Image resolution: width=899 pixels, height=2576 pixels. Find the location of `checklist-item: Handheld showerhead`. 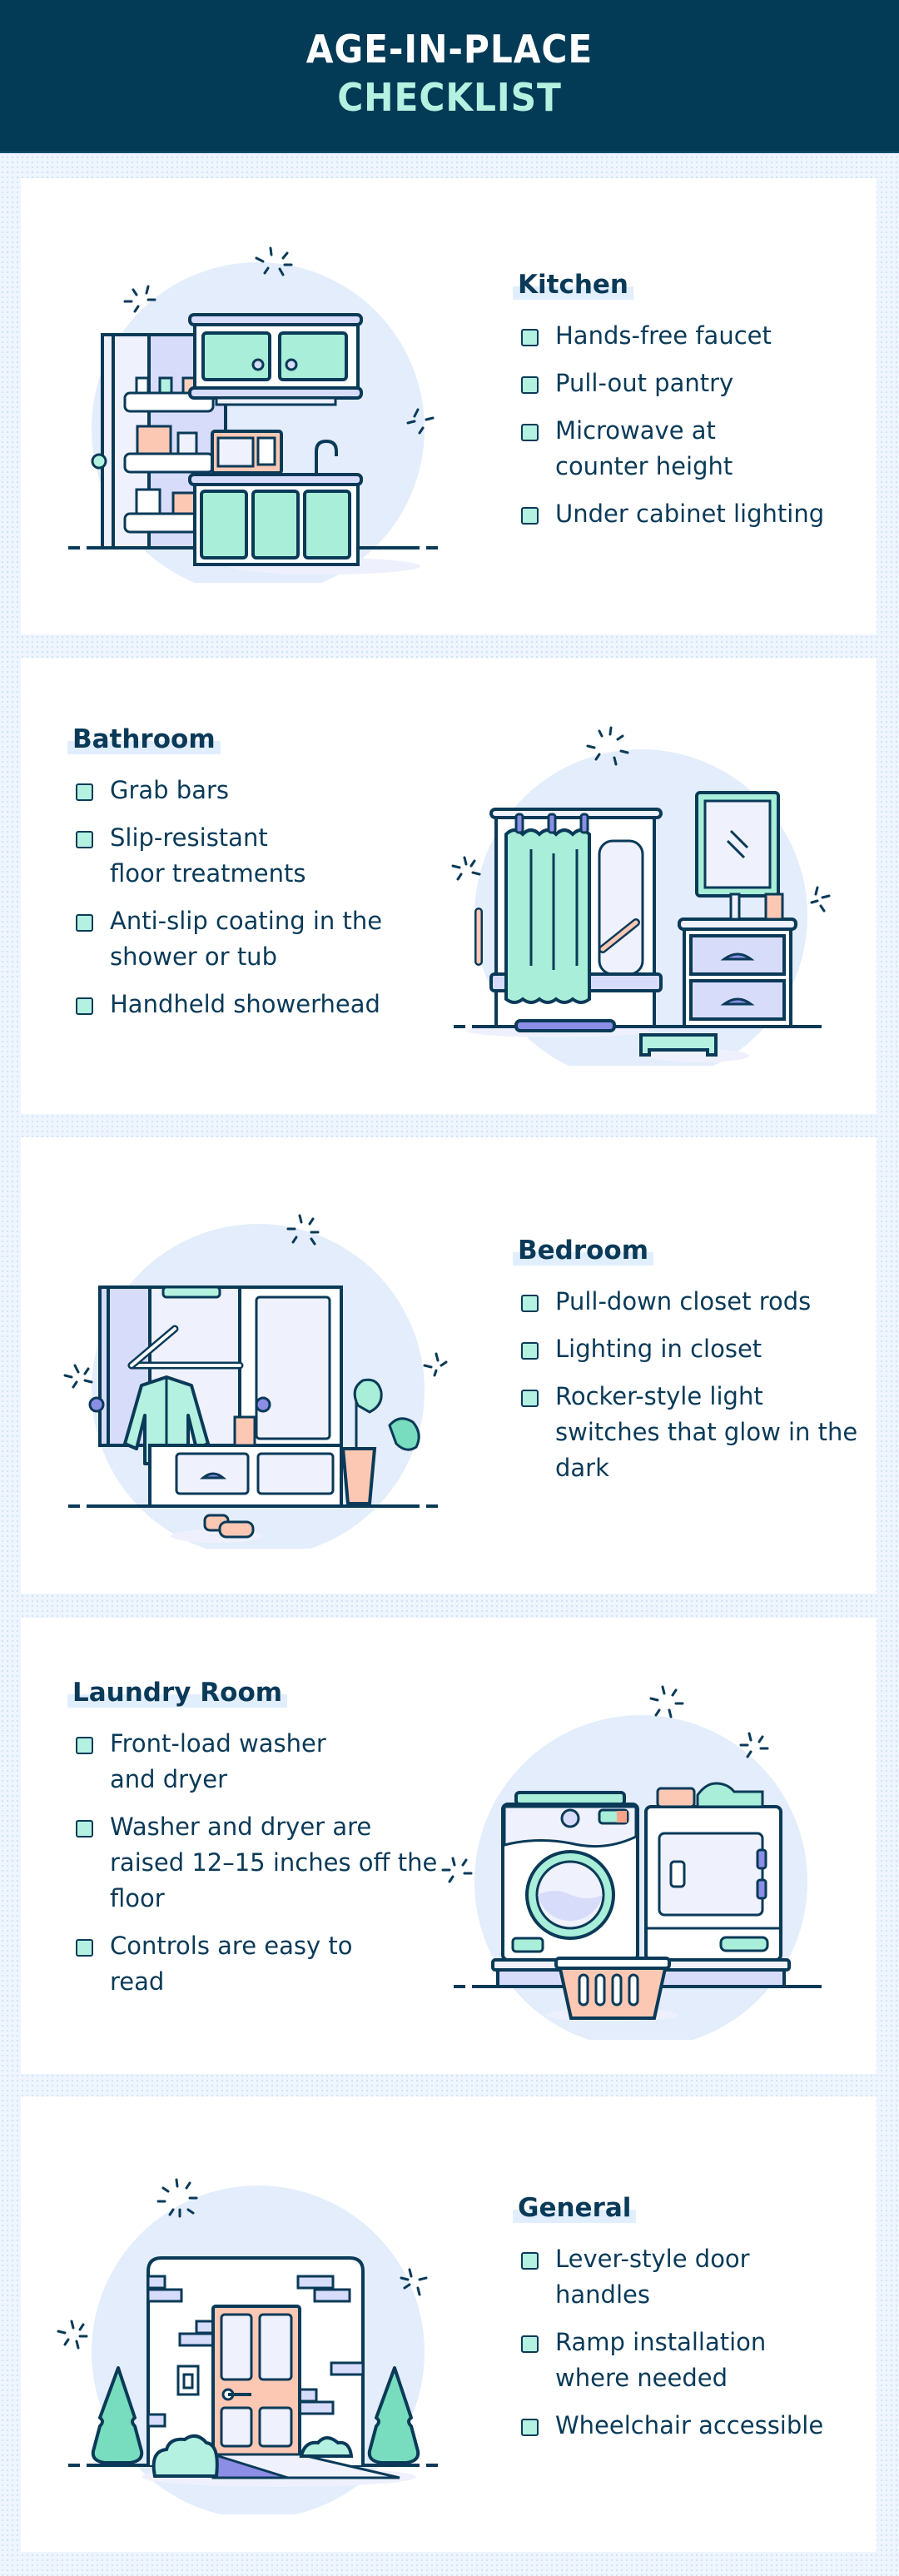

checklist-item: Handheld showerhead is located at coordinates (247, 1004).